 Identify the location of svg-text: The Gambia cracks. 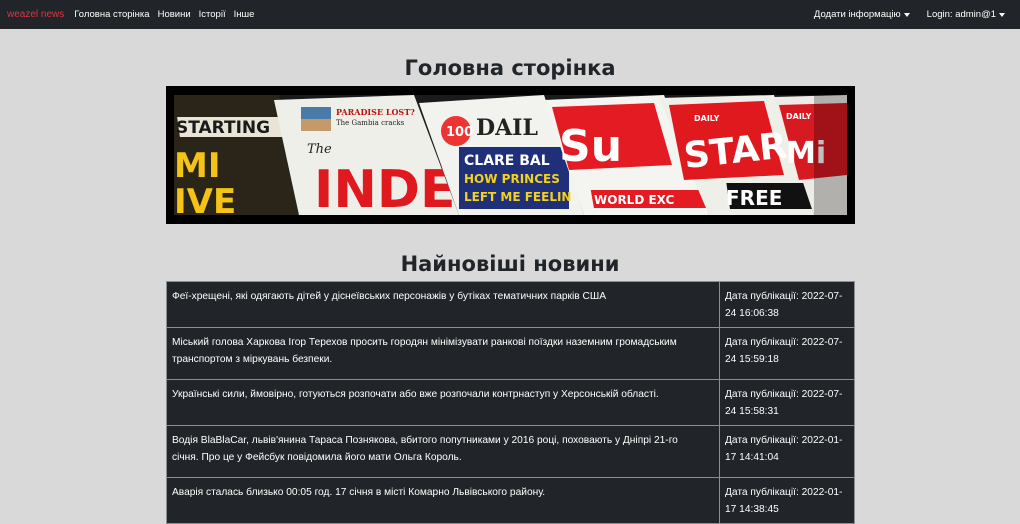
(370, 123).